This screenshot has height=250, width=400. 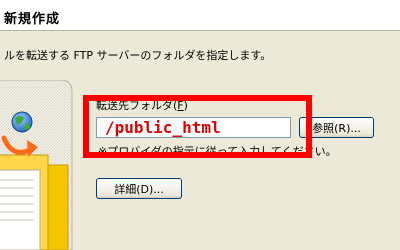 I want to click on upload-illustration, so click(x=36, y=165).